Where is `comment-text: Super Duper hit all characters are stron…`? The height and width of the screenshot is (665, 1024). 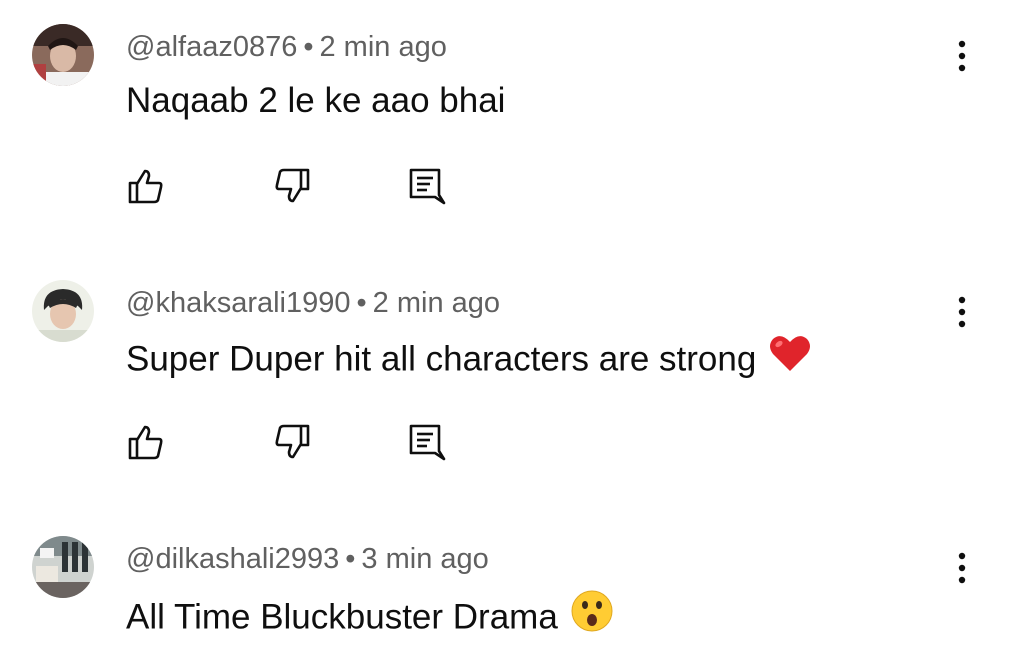
comment-text: Super Duper hit all characters are stron… is located at coordinates (469, 361).